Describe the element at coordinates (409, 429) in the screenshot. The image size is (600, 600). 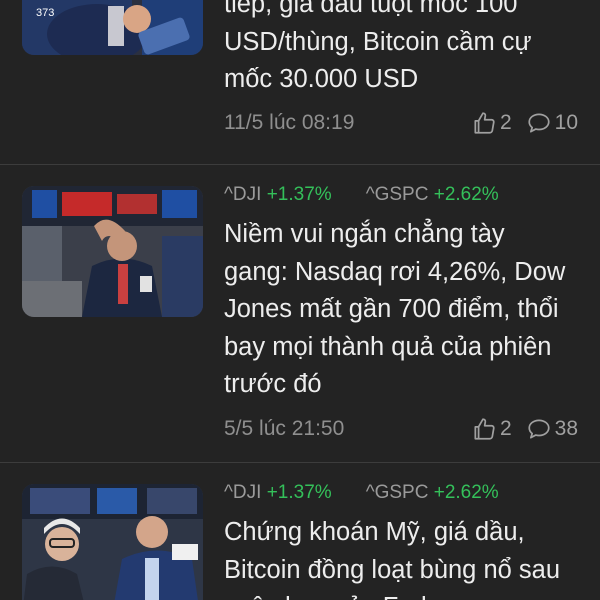
I see `article-meta: 5/5 lúc 21:50 2 38` at that location.